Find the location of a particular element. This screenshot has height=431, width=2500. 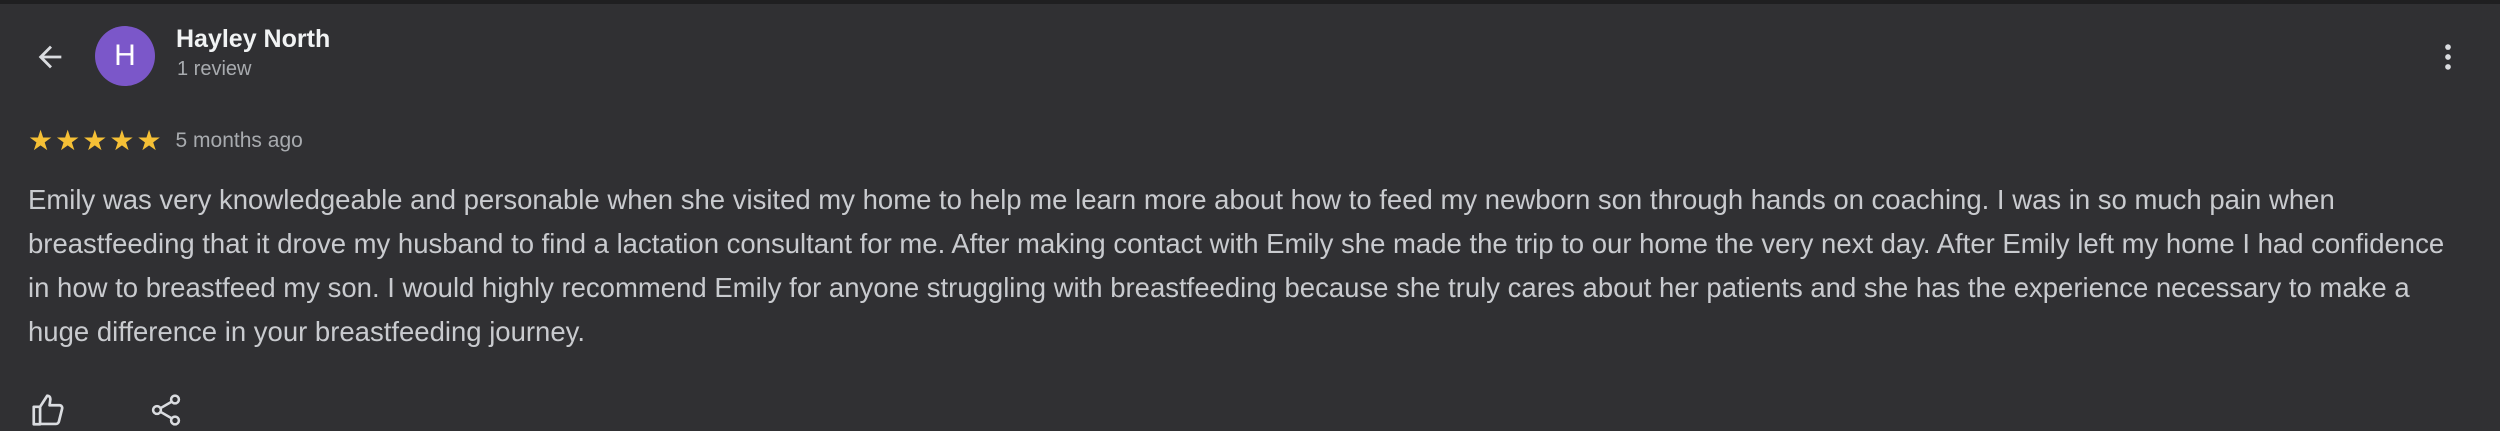

share-icon is located at coordinates (166, 410).